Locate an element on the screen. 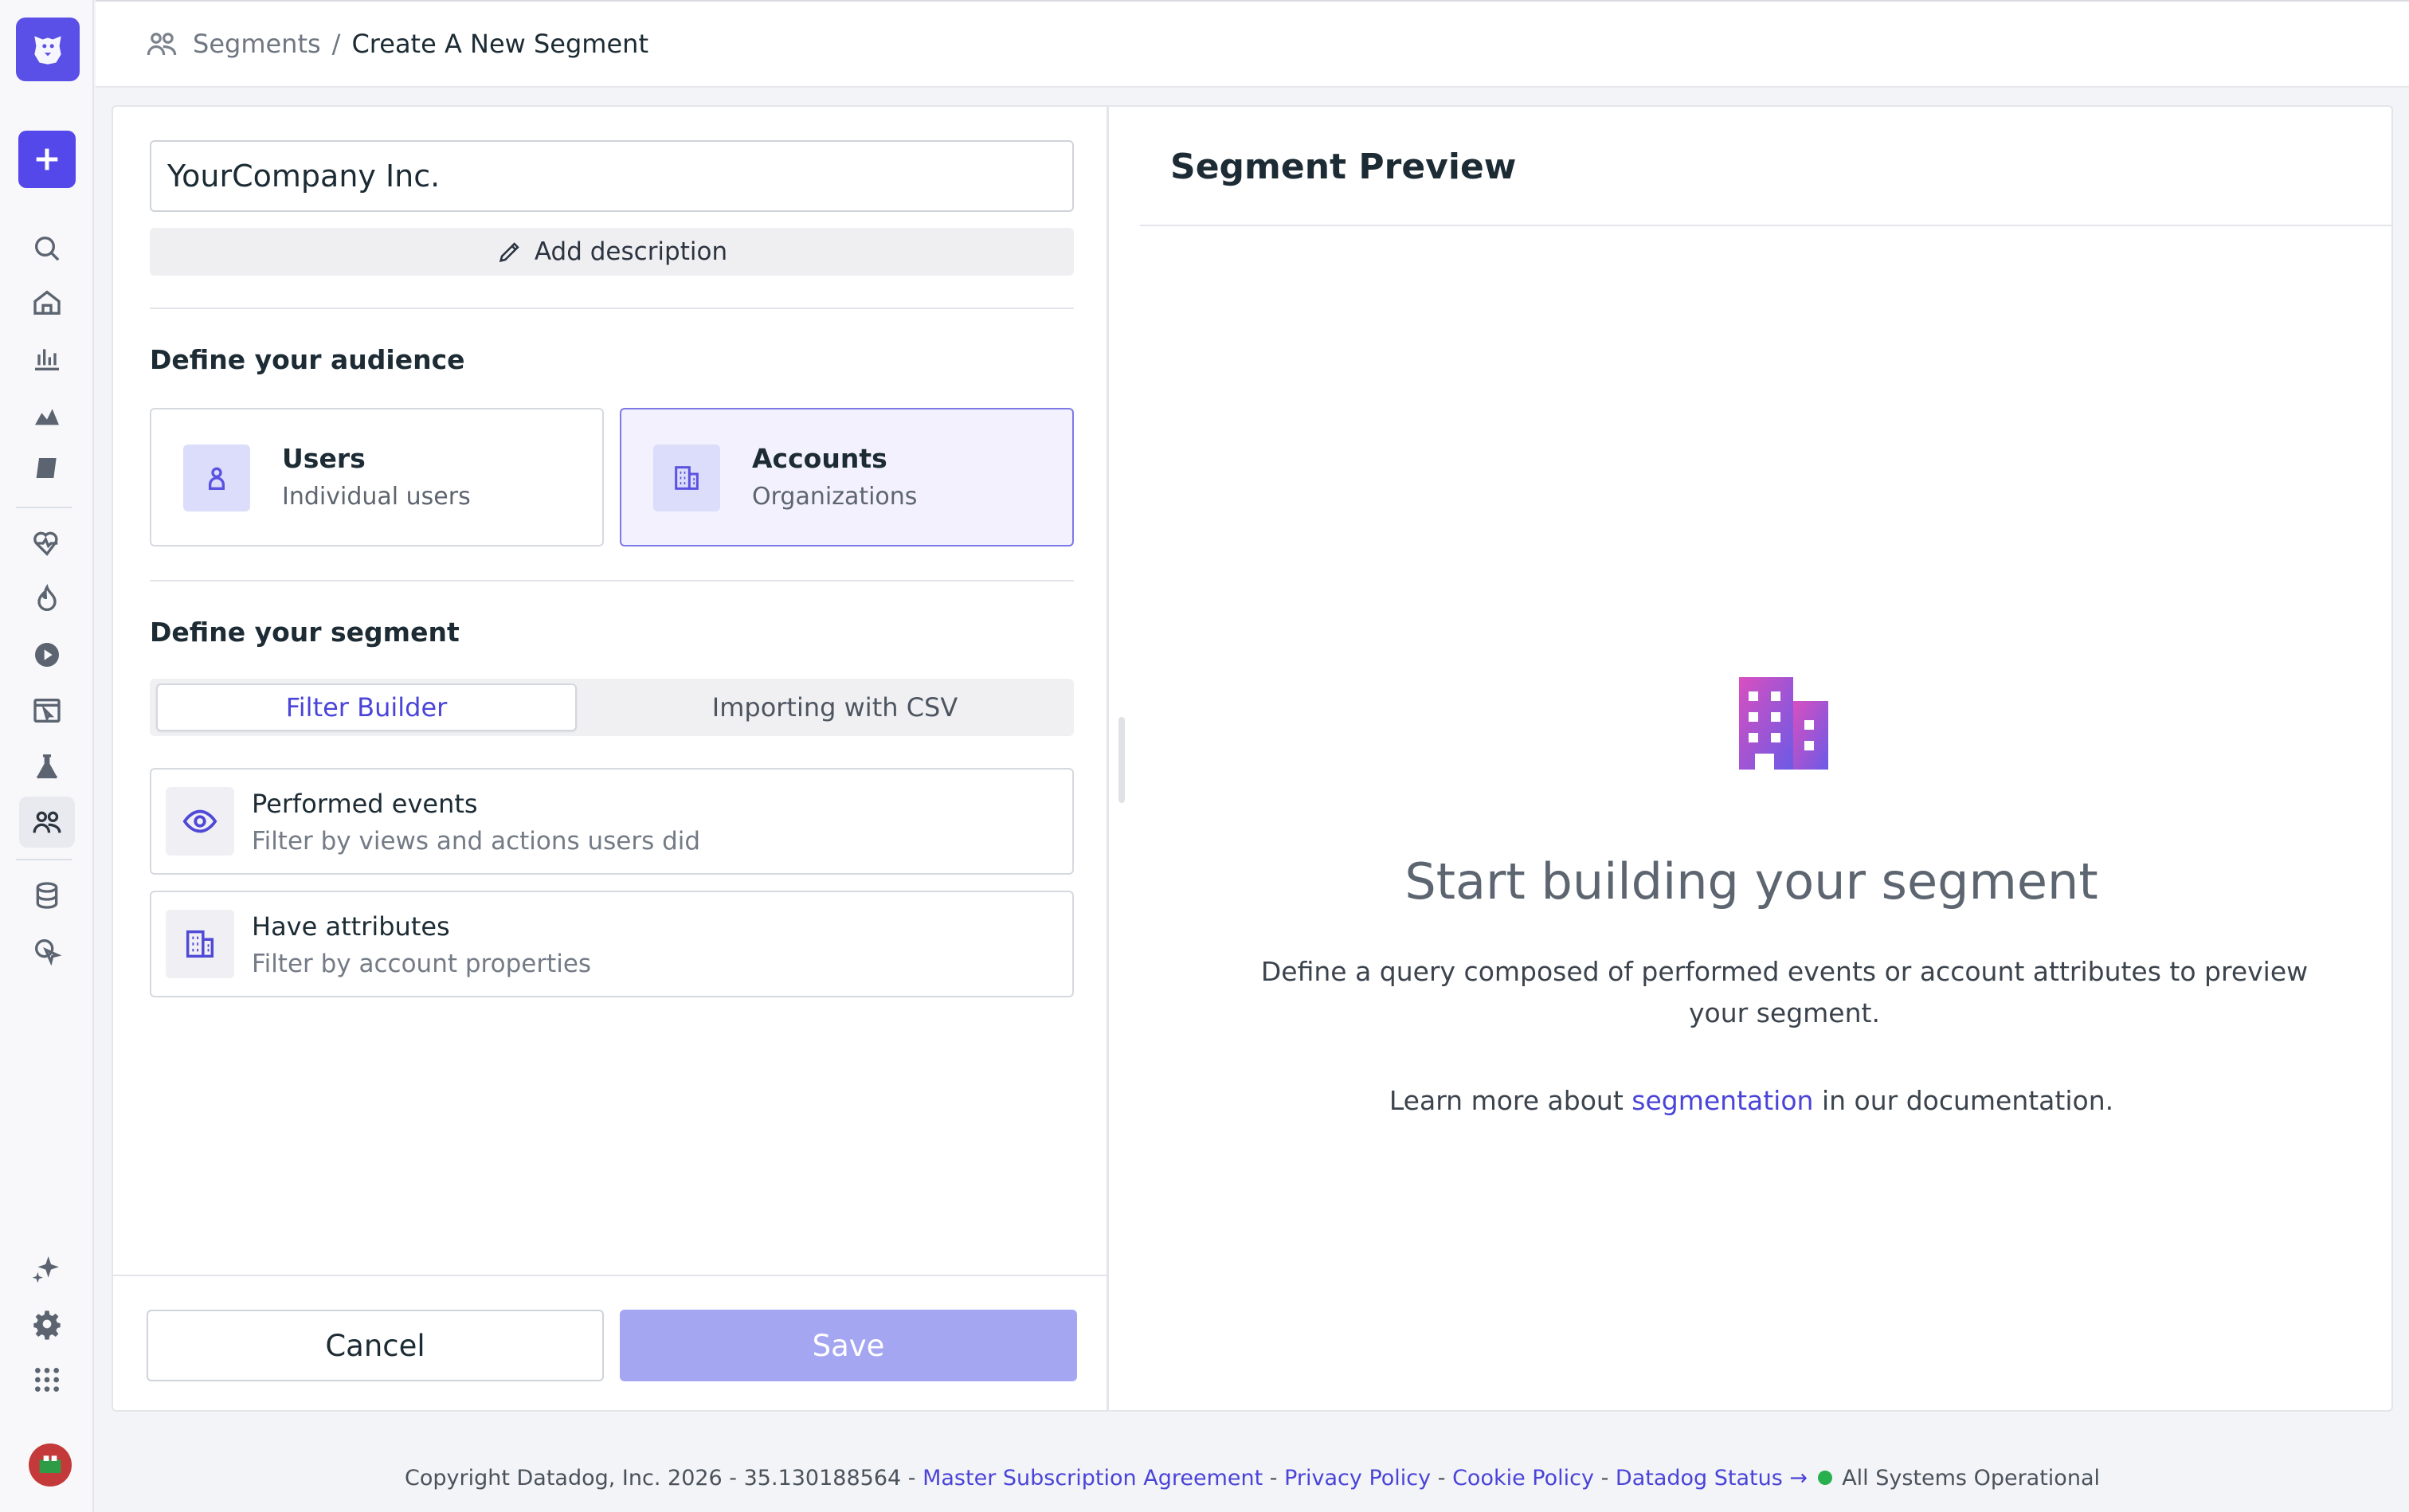 The image size is (2409, 1512). cancel-button: Cancel is located at coordinates (375, 1346).